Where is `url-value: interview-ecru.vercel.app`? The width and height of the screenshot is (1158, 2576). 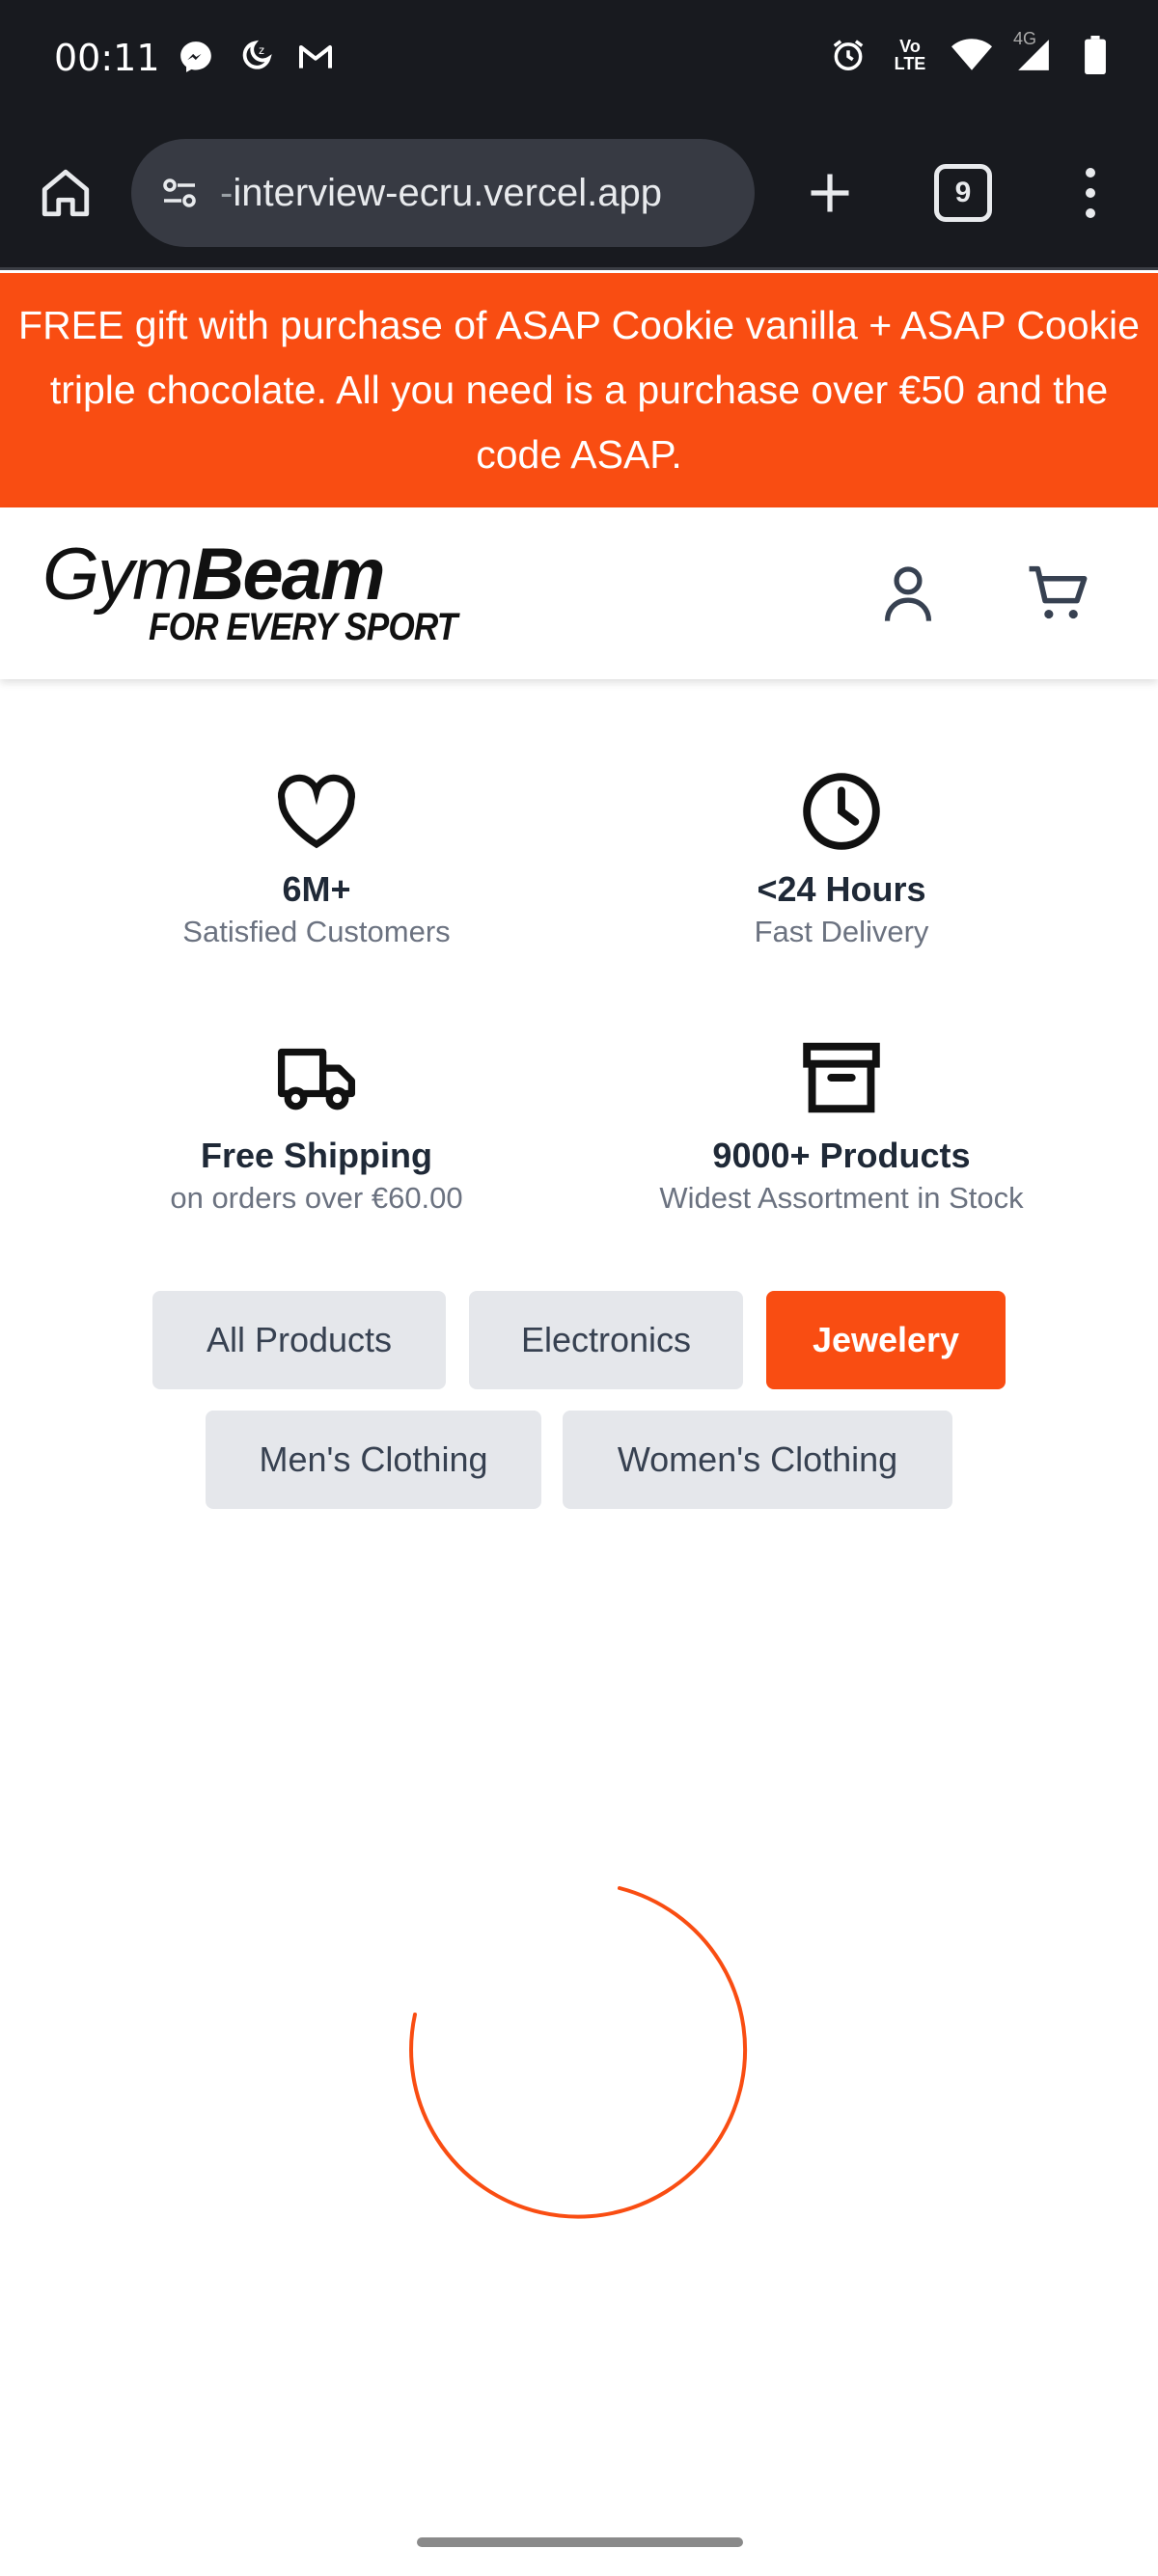
url-value: interview-ecru.vercel.app is located at coordinates (447, 193).